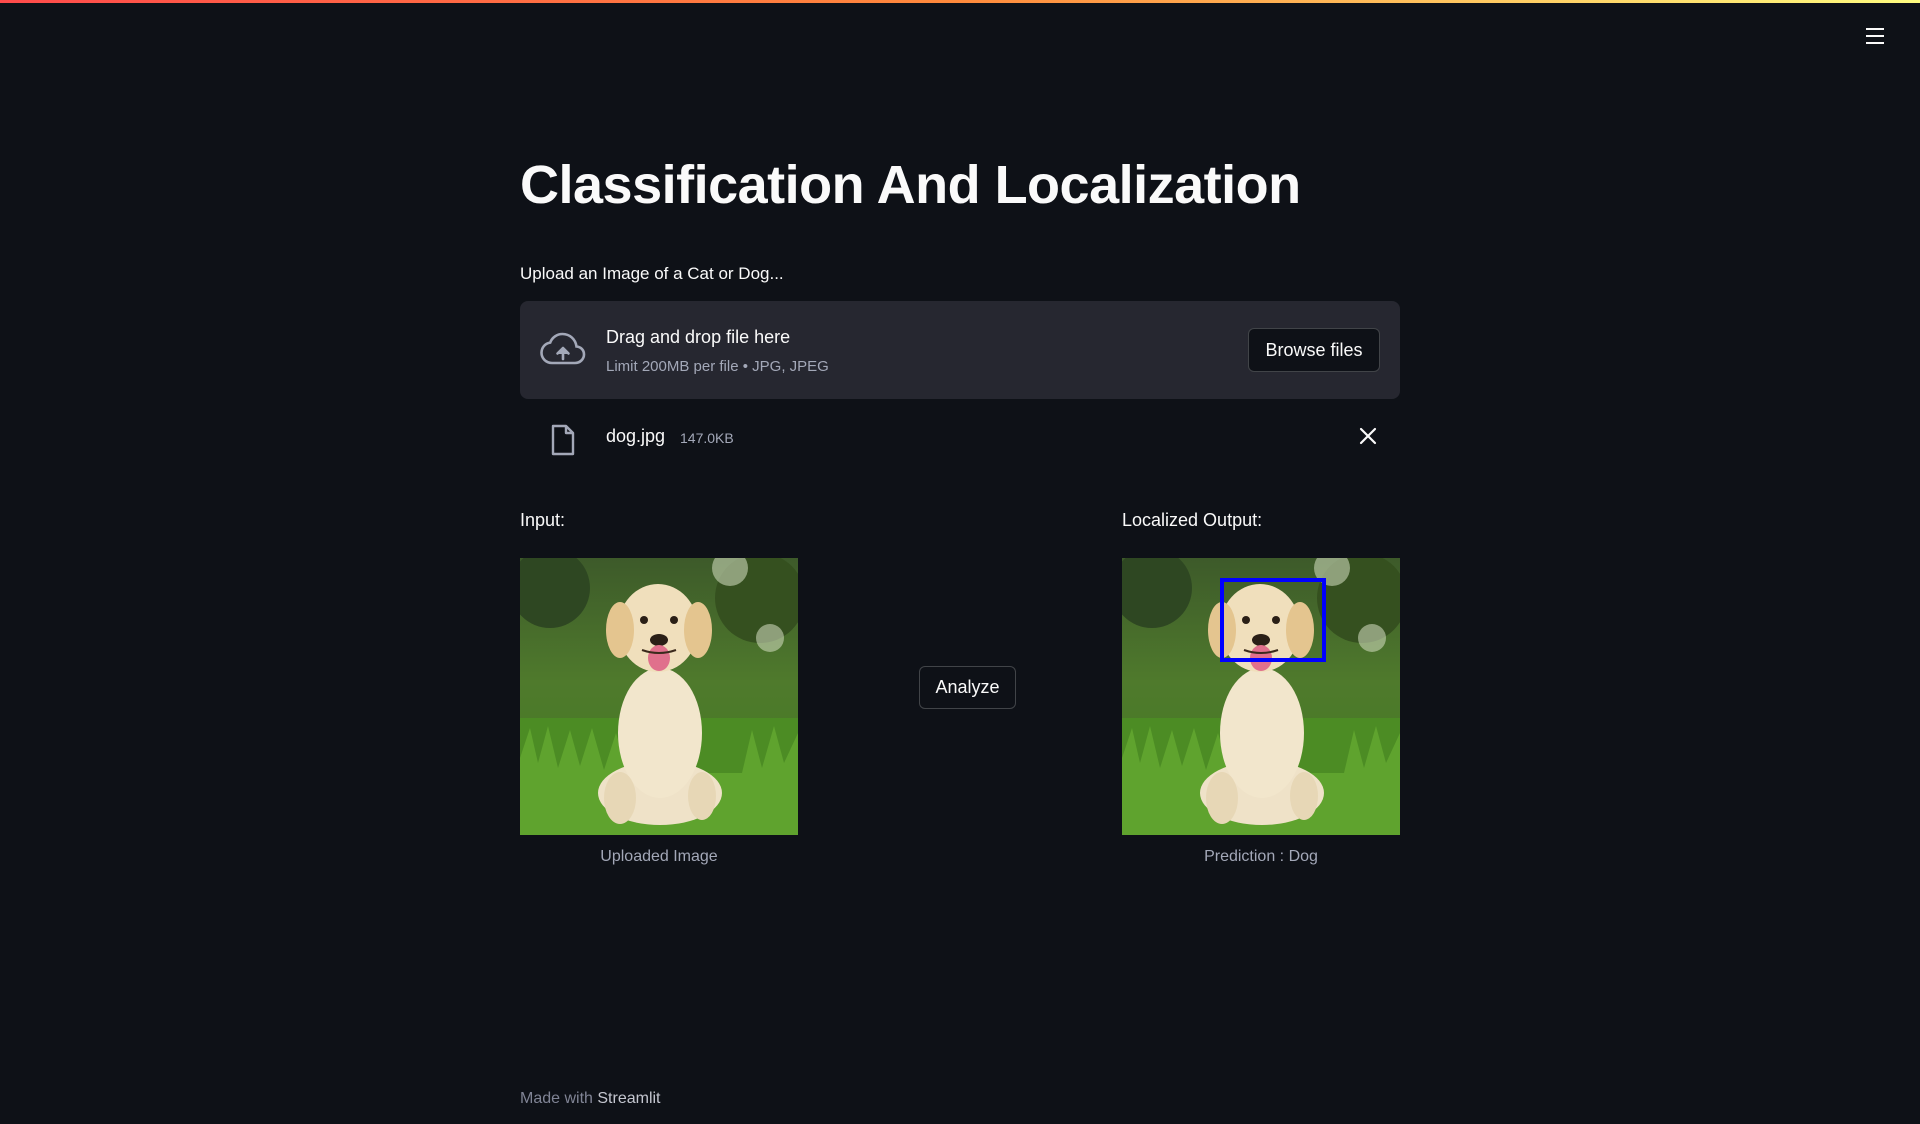 The width and height of the screenshot is (1920, 1124). What do you see at coordinates (1192, 520) in the screenshot?
I see `localized-output-label: Localized Output:` at bounding box center [1192, 520].